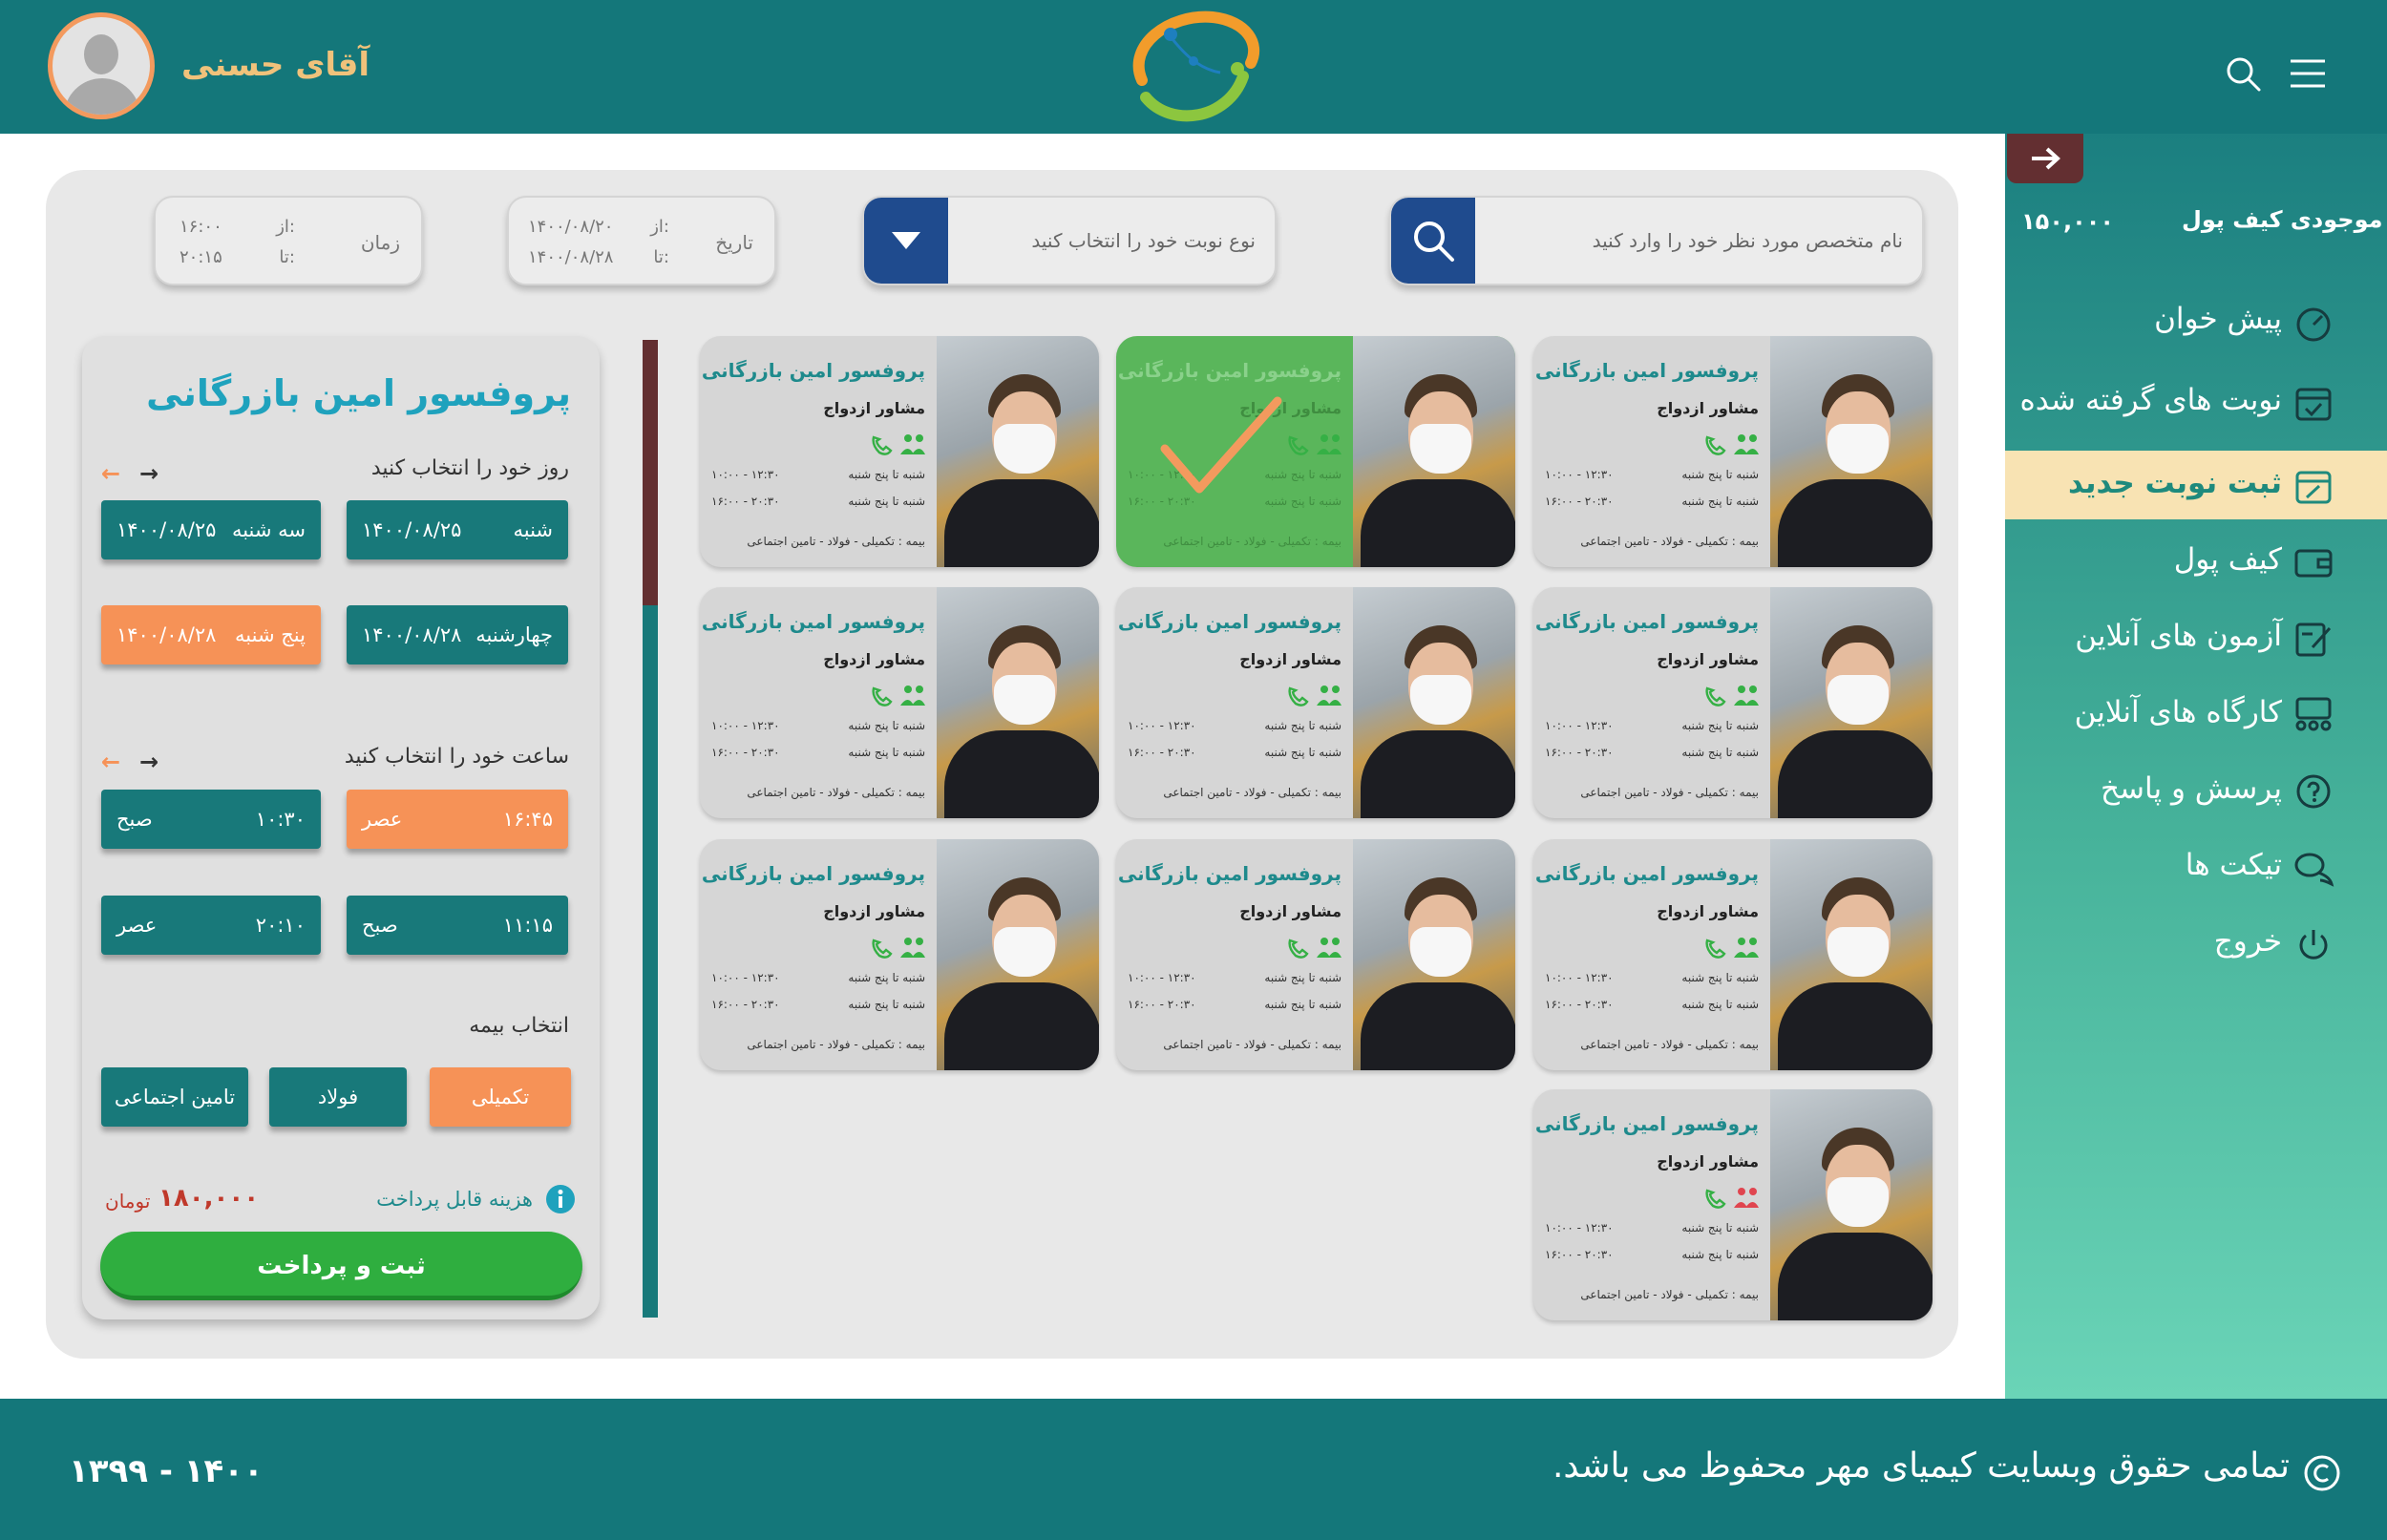 The width and height of the screenshot is (2387, 1540). I want to click on scrollbar-thumb, so click(650, 472).